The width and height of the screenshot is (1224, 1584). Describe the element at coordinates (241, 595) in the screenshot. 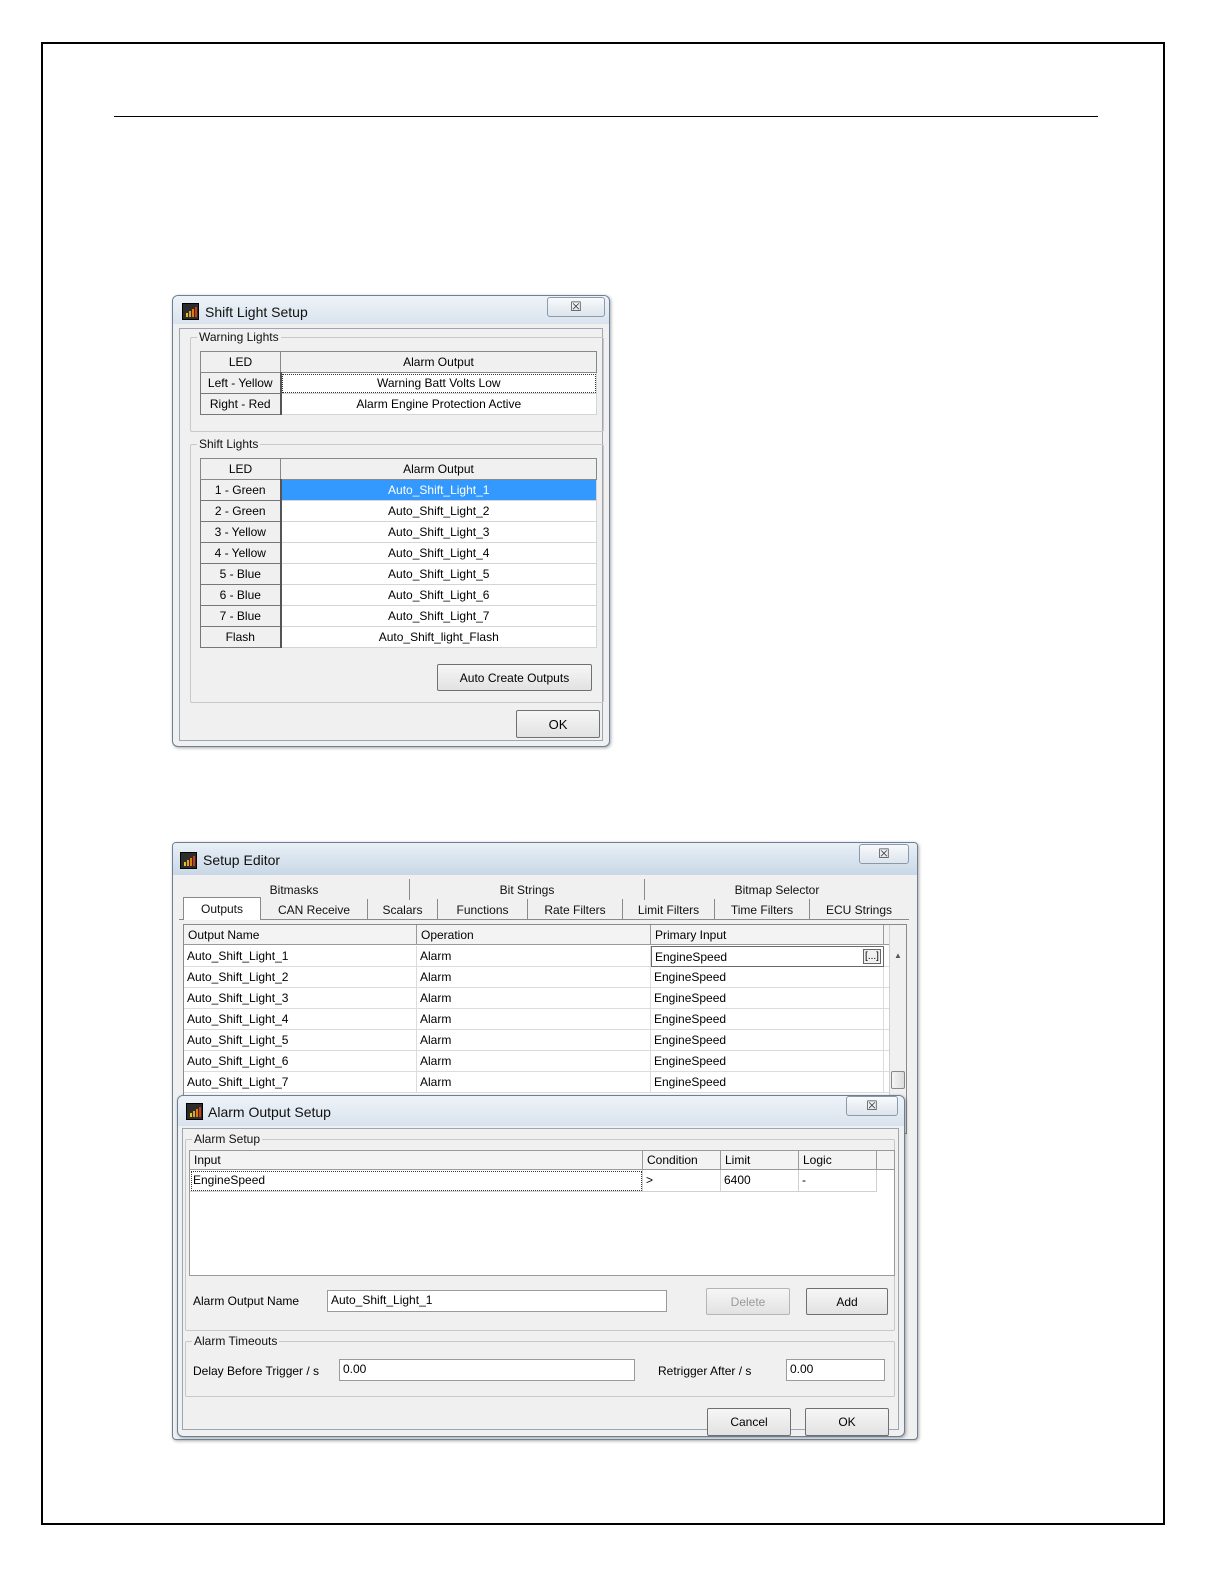

I see `led-label: 6 - Blue` at that location.